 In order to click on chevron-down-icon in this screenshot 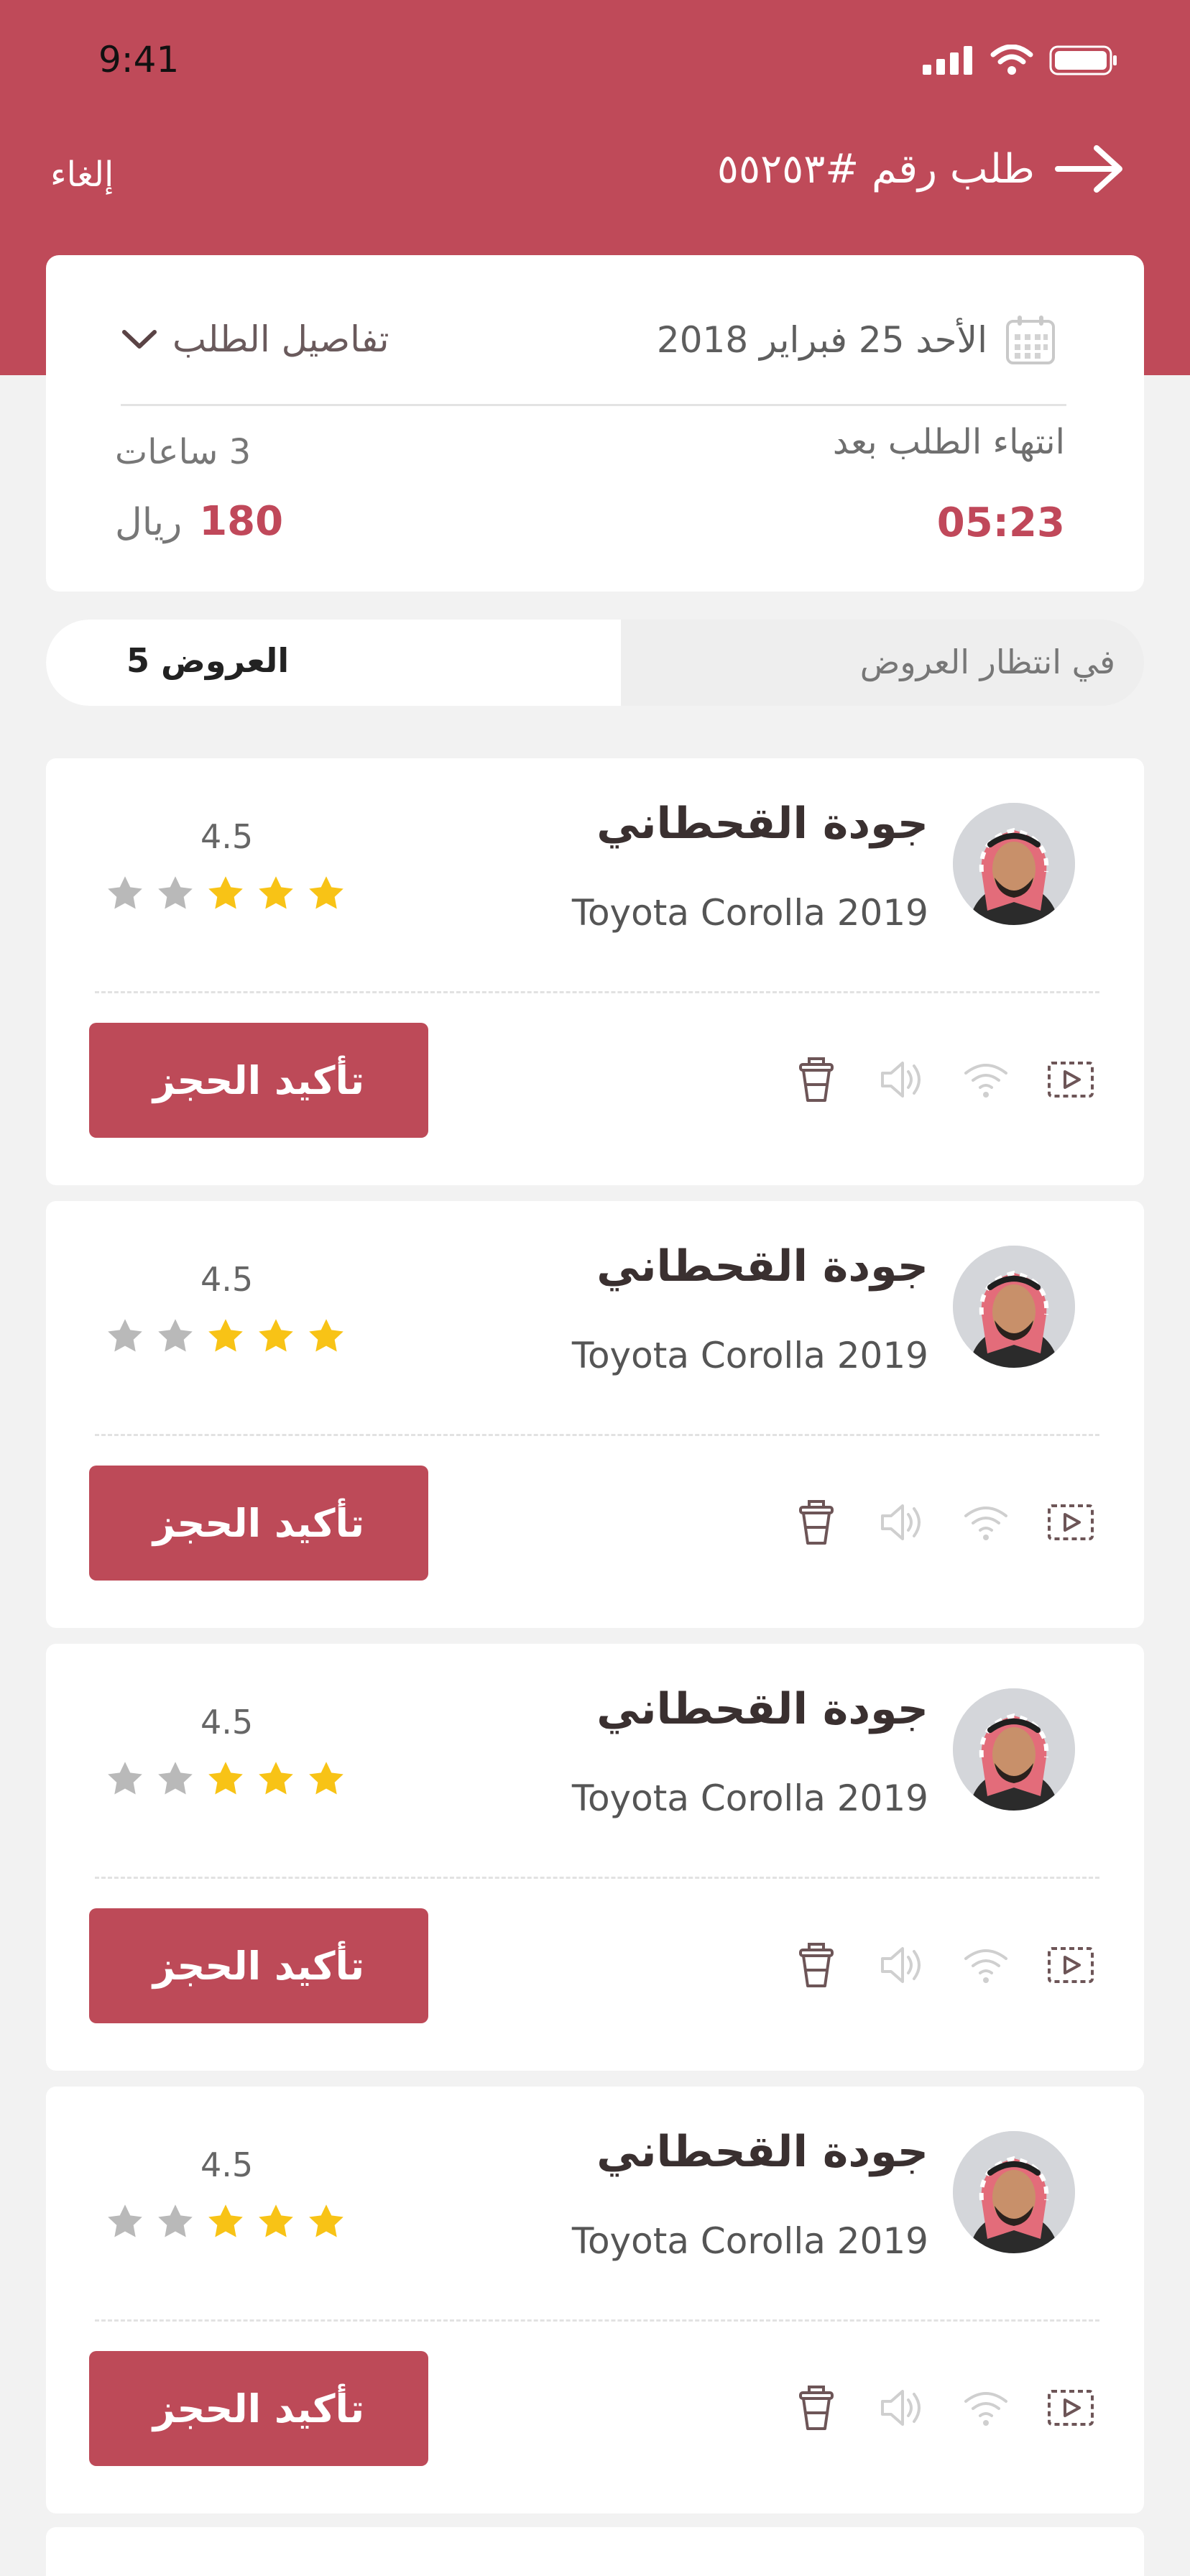, I will do `click(139, 339)`.